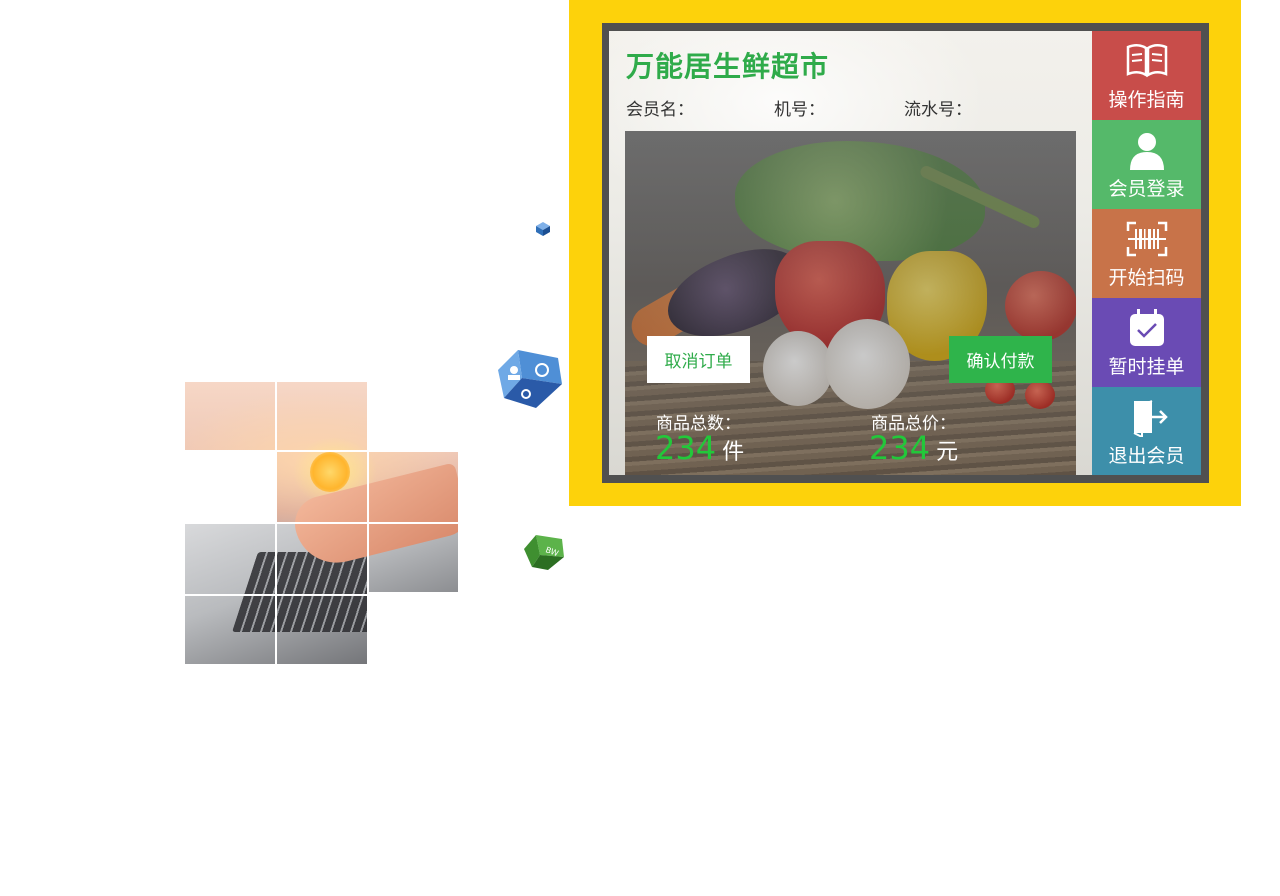  What do you see at coordinates (1146, 278) in the screenshot?
I see `menu-item-start-scan-label: 开始扫码` at bounding box center [1146, 278].